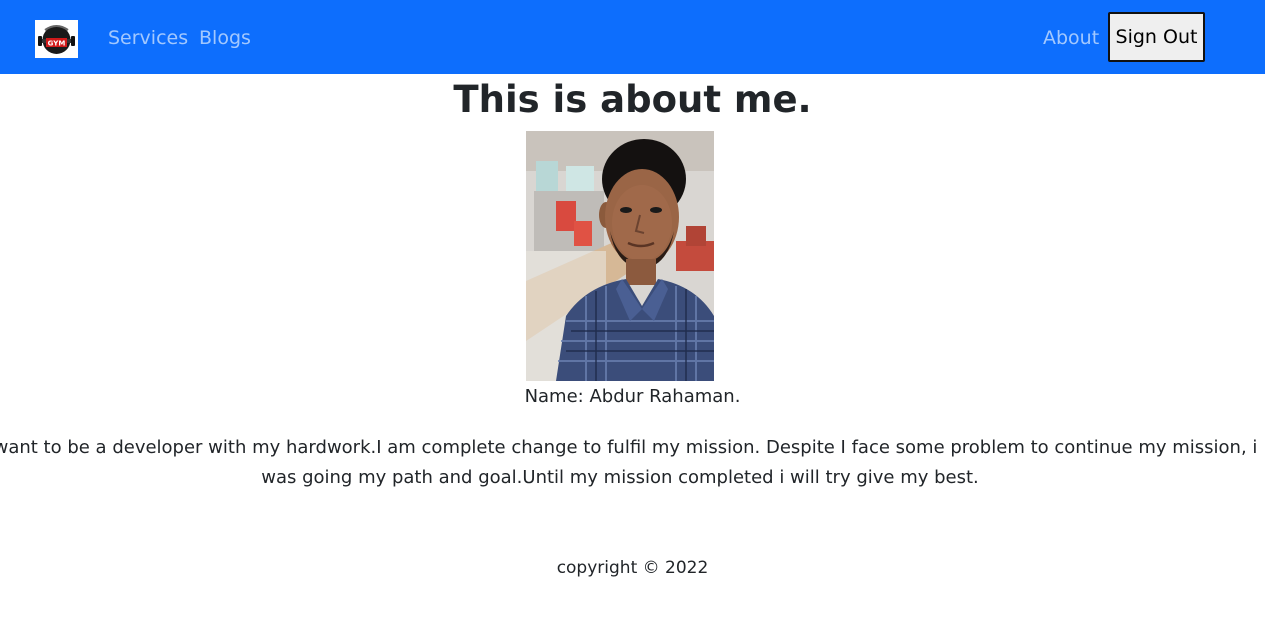 The image size is (1265, 620). What do you see at coordinates (225, 38) in the screenshot?
I see `nav-blogs-link: Blogs` at bounding box center [225, 38].